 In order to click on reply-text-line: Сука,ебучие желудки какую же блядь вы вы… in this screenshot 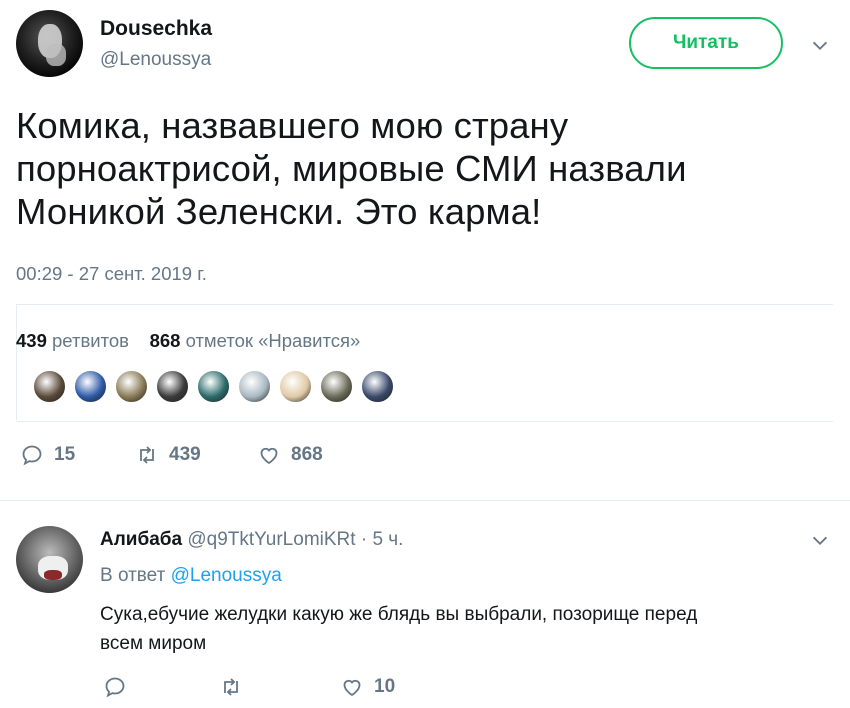, I will do `click(399, 614)`.